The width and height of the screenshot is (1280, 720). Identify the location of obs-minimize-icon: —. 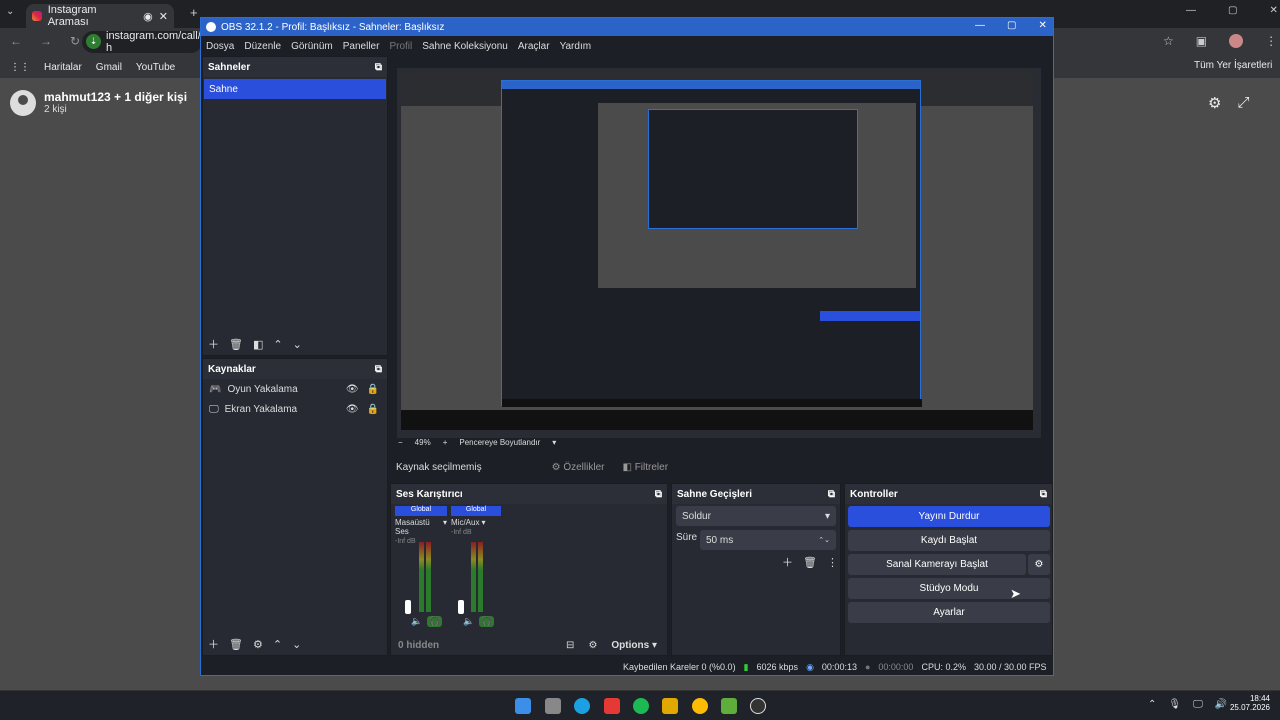
(980, 25).